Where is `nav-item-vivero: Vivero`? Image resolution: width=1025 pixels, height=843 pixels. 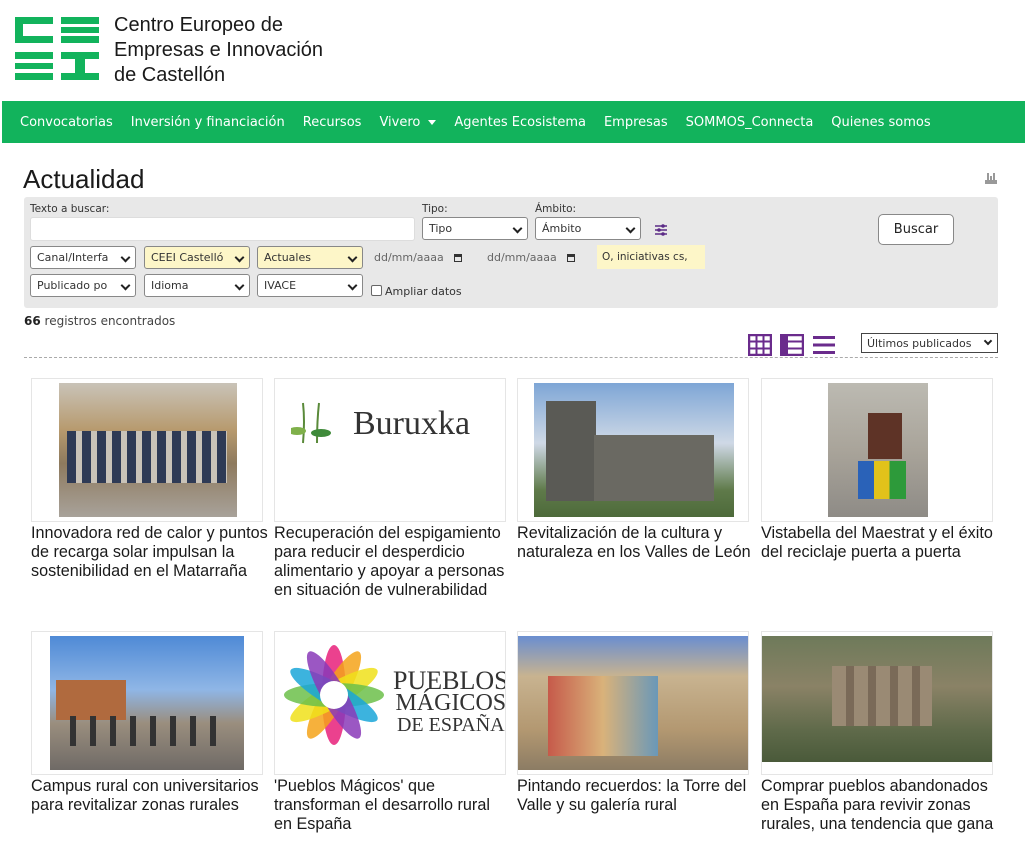 nav-item-vivero: Vivero is located at coordinates (408, 122).